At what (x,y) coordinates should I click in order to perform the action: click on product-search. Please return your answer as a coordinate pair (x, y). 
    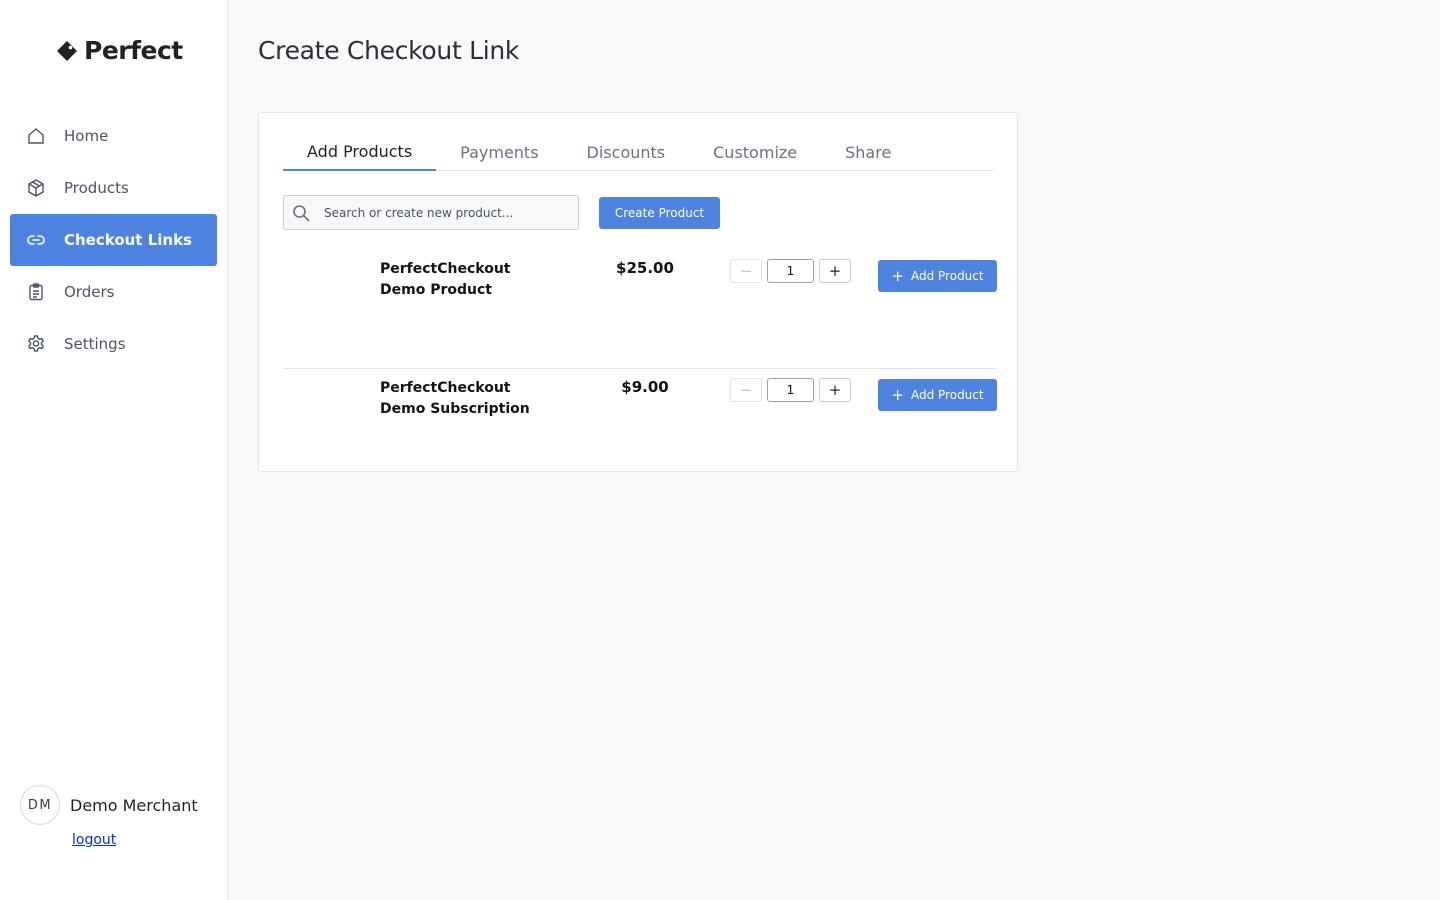
    Looking at the image, I should click on (431, 212).